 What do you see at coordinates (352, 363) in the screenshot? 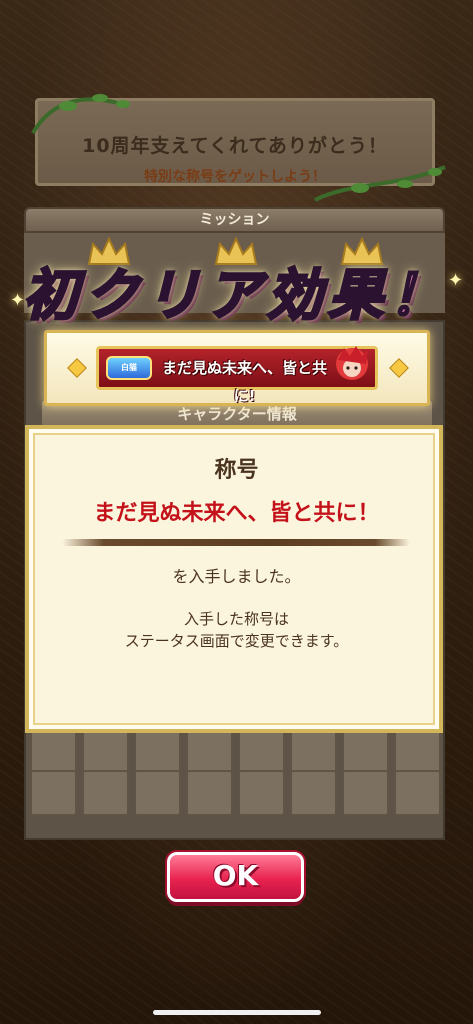
I see `character-avatar-icon` at bounding box center [352, 363].